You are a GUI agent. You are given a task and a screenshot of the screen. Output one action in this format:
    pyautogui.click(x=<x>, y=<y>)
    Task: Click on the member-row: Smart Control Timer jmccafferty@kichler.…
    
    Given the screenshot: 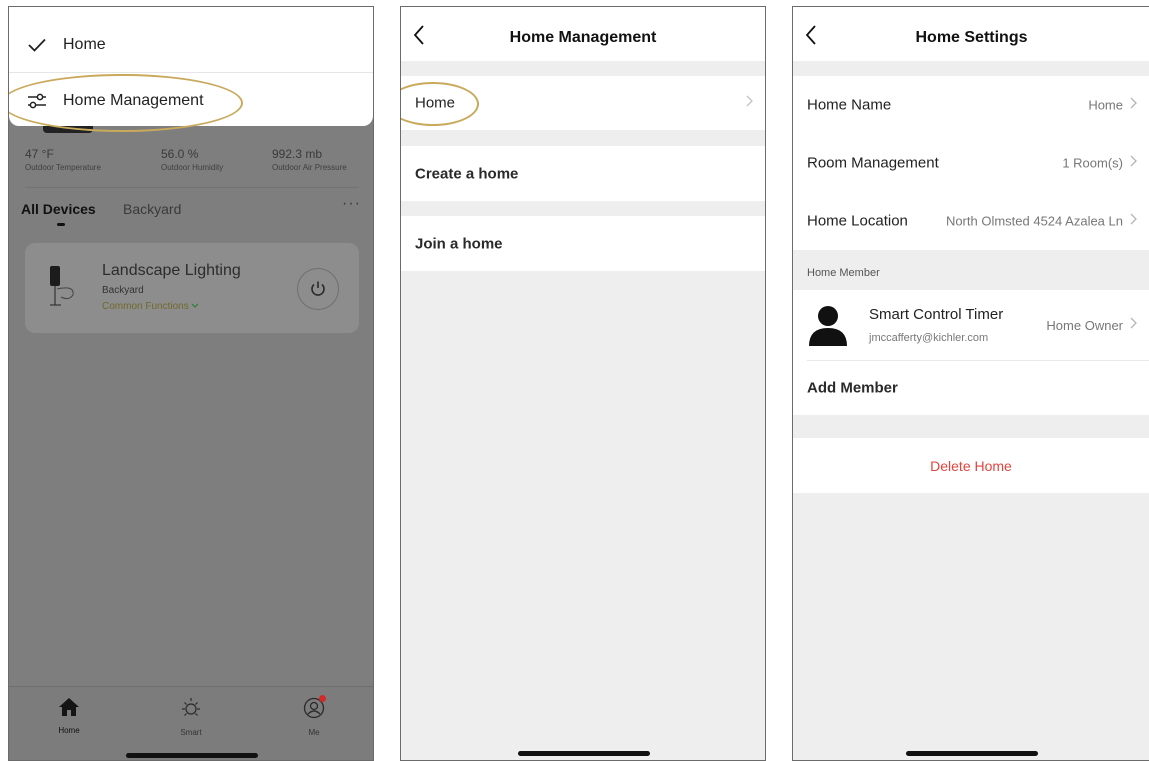 What is the action you would take?
    pyautogui.click(x=971, y=325)
    